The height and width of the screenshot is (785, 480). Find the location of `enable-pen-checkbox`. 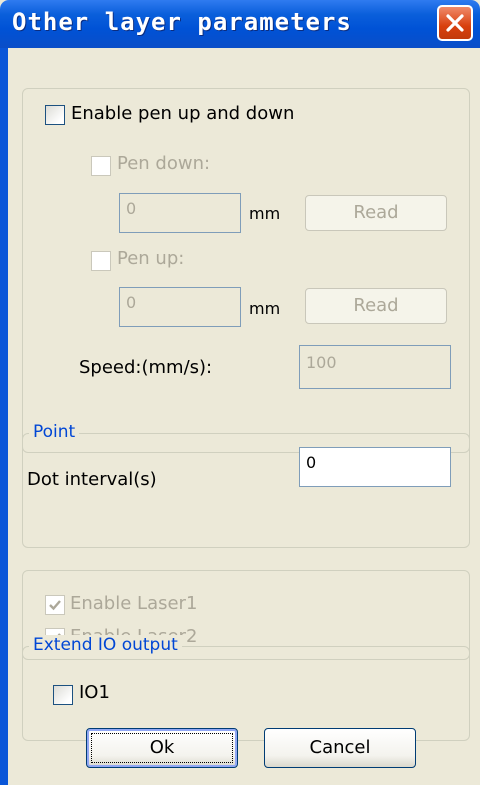

enable-pen-checkbox is located at coordinates (55, 115).